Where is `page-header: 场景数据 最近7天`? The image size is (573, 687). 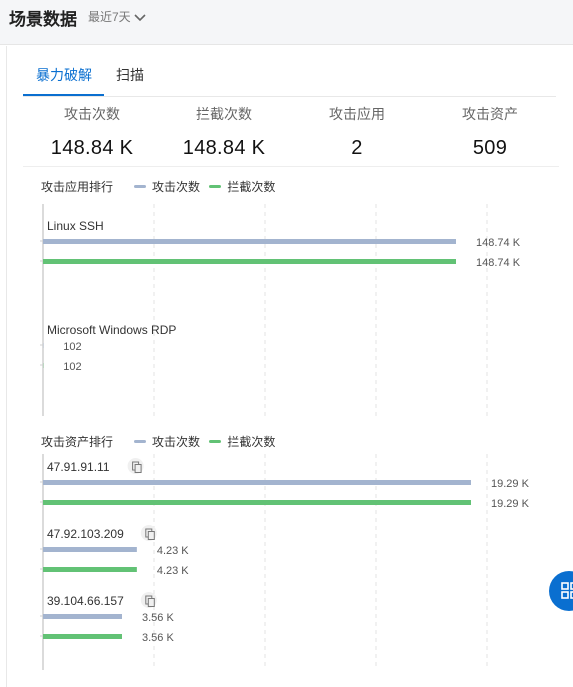
page-header: 场景数据 最近7天 is located at coordinates (286, 22).